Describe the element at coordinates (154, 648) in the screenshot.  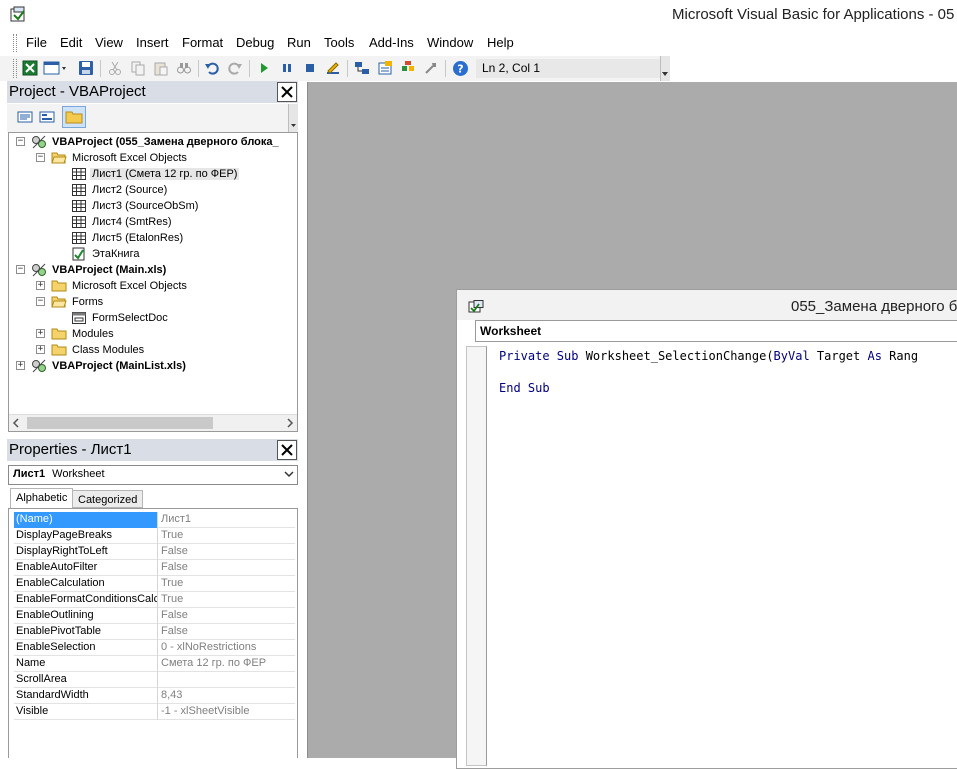
I see `property-row: EnableSelection 0 - xlNoRestrictions` at that location.